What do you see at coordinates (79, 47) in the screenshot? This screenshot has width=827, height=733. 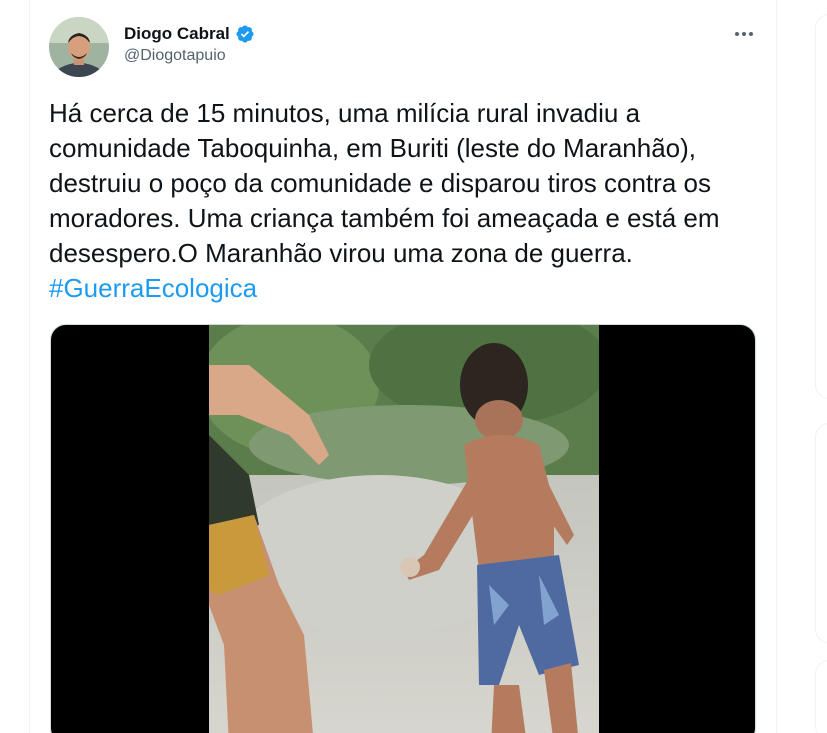 I see `avatar` at bounding box center [79, 47].